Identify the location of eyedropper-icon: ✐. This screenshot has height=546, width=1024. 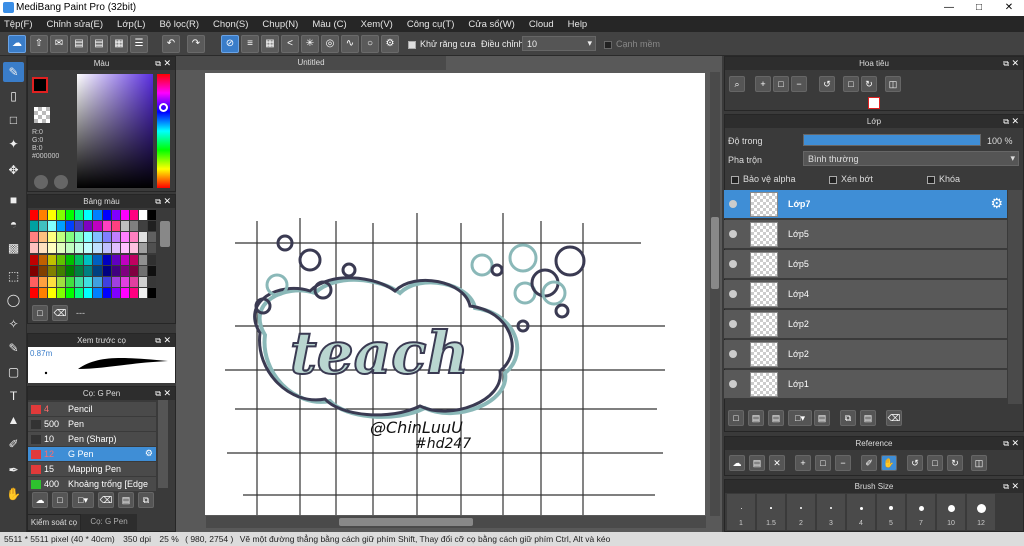
(13, 444).